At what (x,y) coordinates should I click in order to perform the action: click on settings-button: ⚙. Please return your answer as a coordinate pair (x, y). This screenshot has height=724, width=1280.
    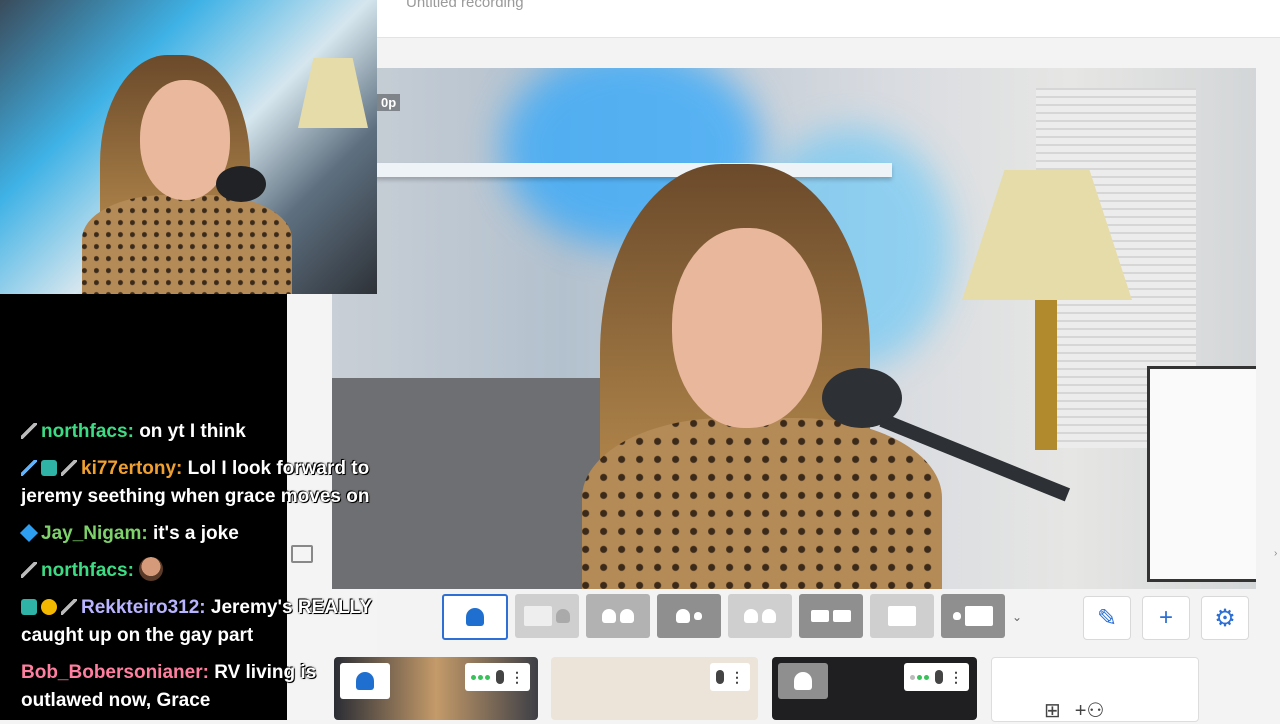
    Looking at the image, I should click on (1225, 618).